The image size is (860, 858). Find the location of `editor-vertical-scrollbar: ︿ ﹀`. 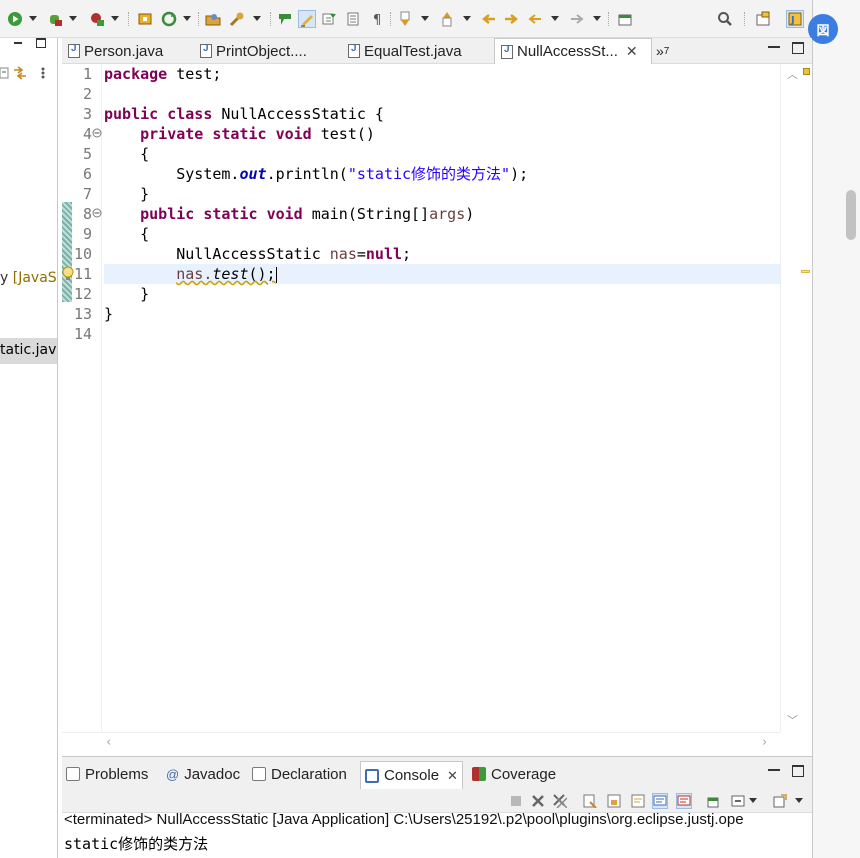

editor-vertical-scrollbar: ︿ ﹀ is located at coordinates (796, 398).